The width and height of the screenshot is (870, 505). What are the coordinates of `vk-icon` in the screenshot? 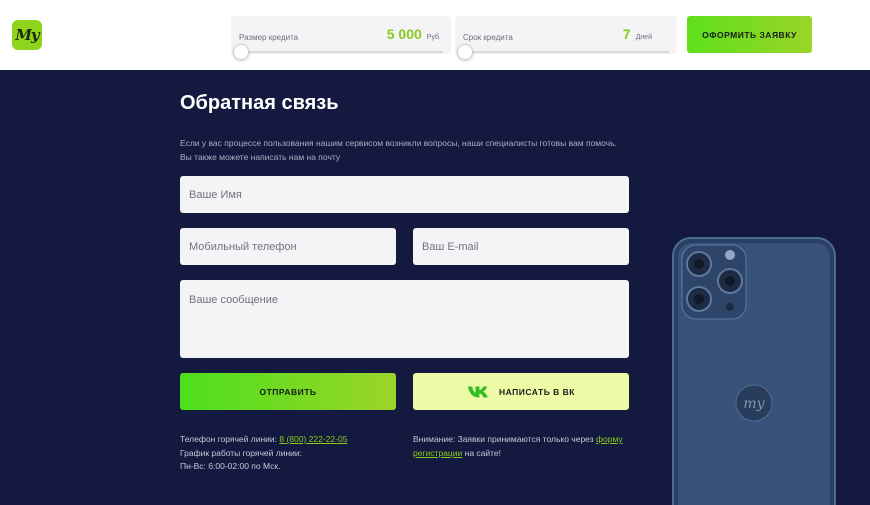 It's located at (477, 391).